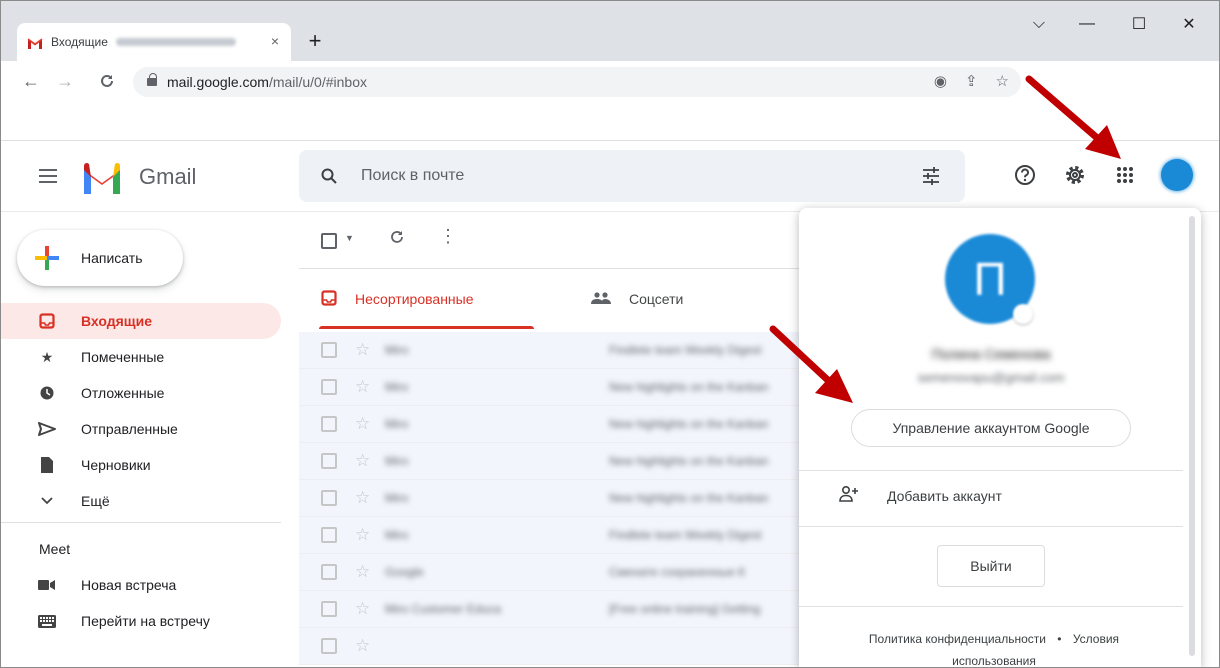  What do you see at coordinates (55, 549) in the screenshot?
I see `meet-section-title: Meet` at bounding box center [55, 549].